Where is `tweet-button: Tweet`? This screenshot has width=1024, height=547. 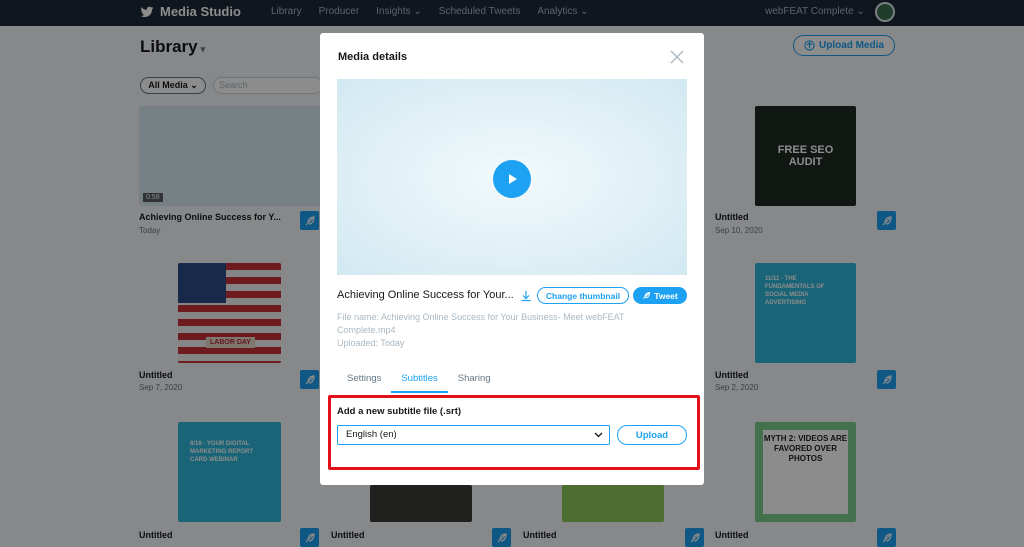
tweet-button: Tweet is located at coordinates (660, 295).